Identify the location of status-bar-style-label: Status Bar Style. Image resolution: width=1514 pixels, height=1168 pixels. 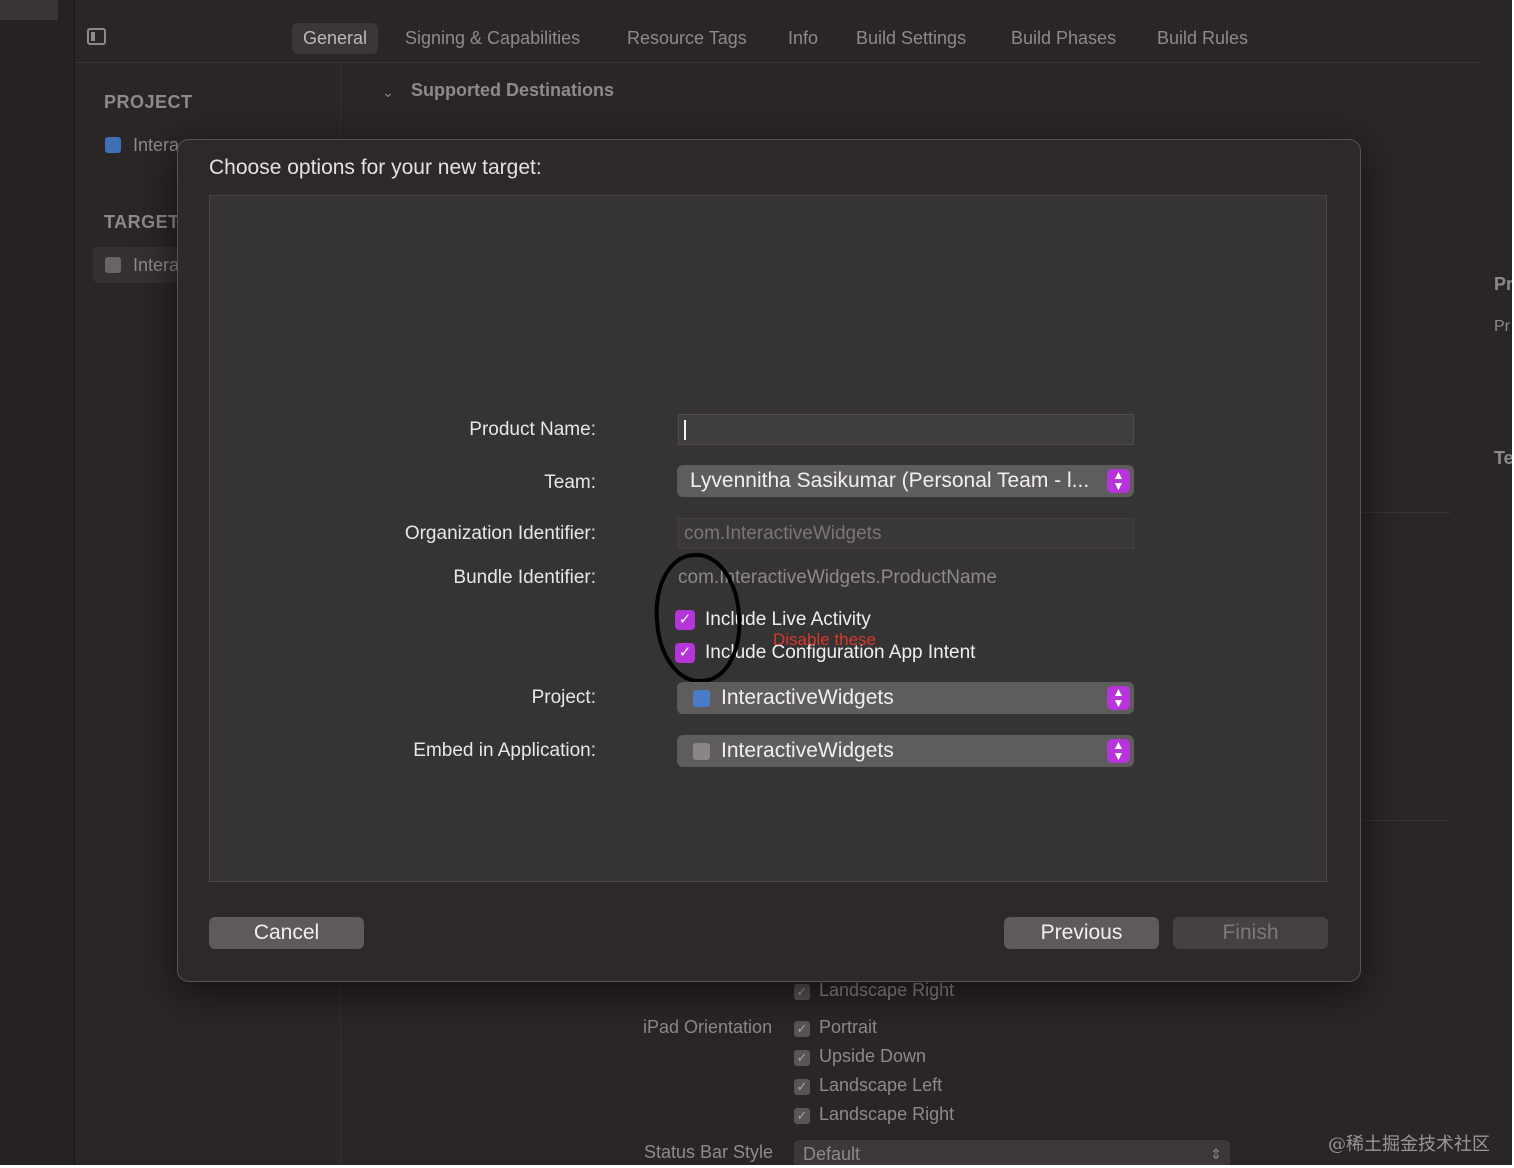
(709, 1152).